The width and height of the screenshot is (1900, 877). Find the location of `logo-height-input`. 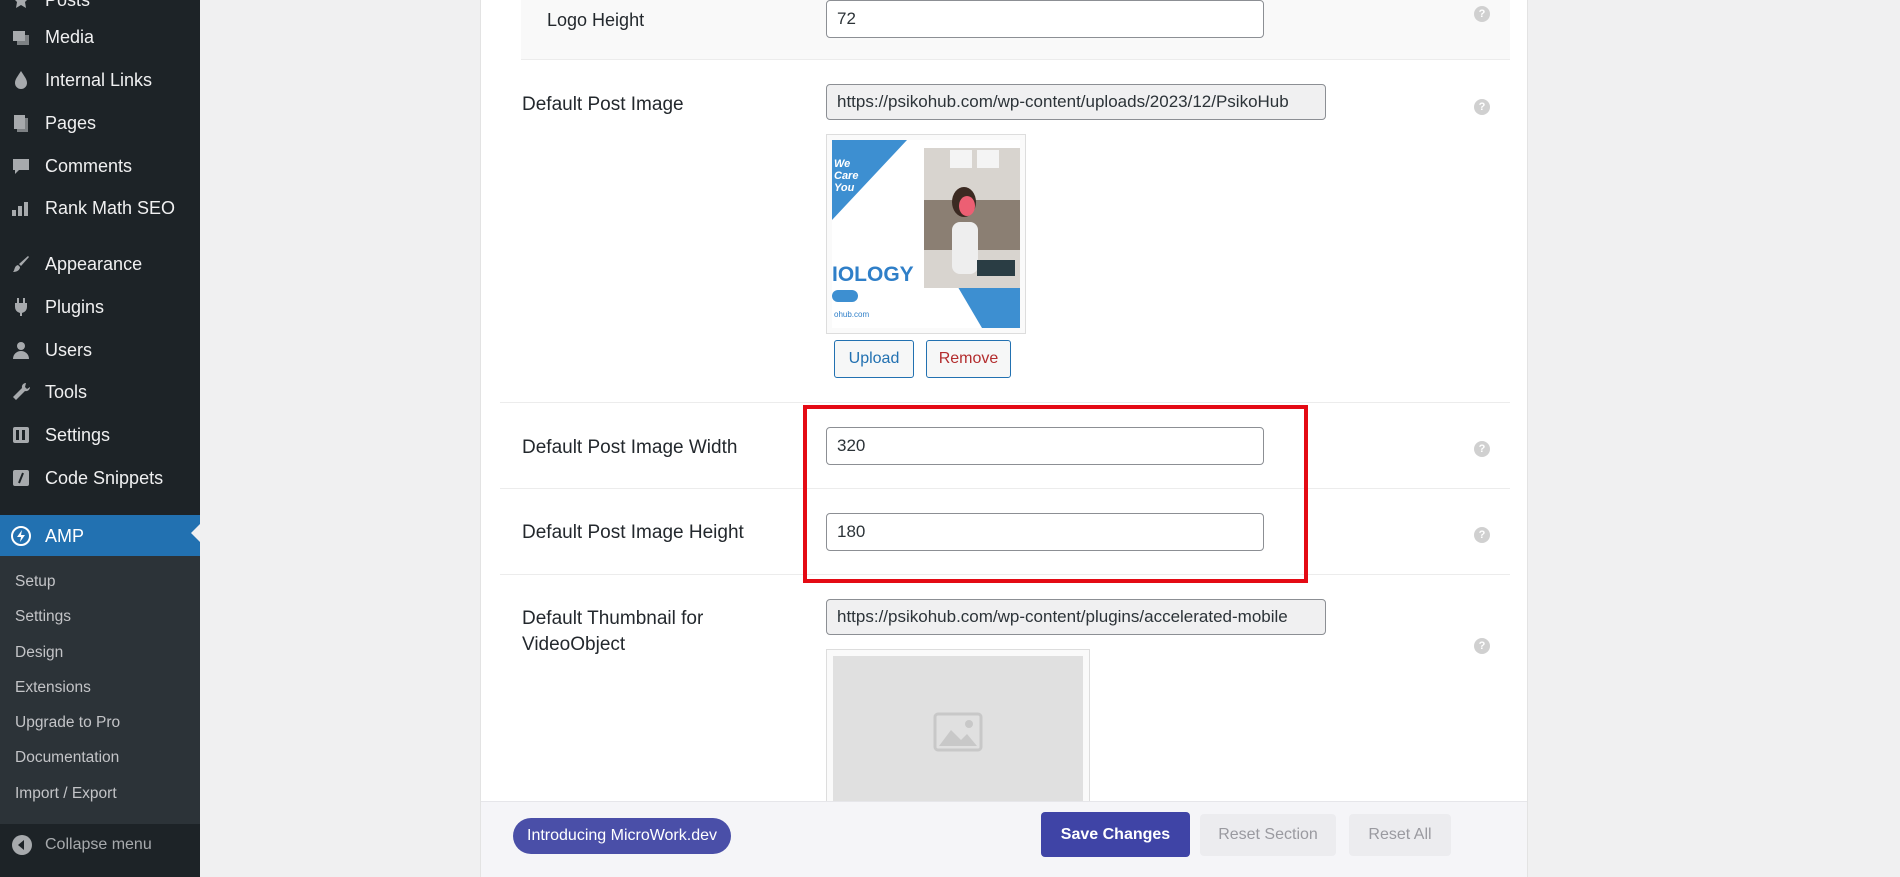

logo-height-input is located at coordinates (1045, 19).